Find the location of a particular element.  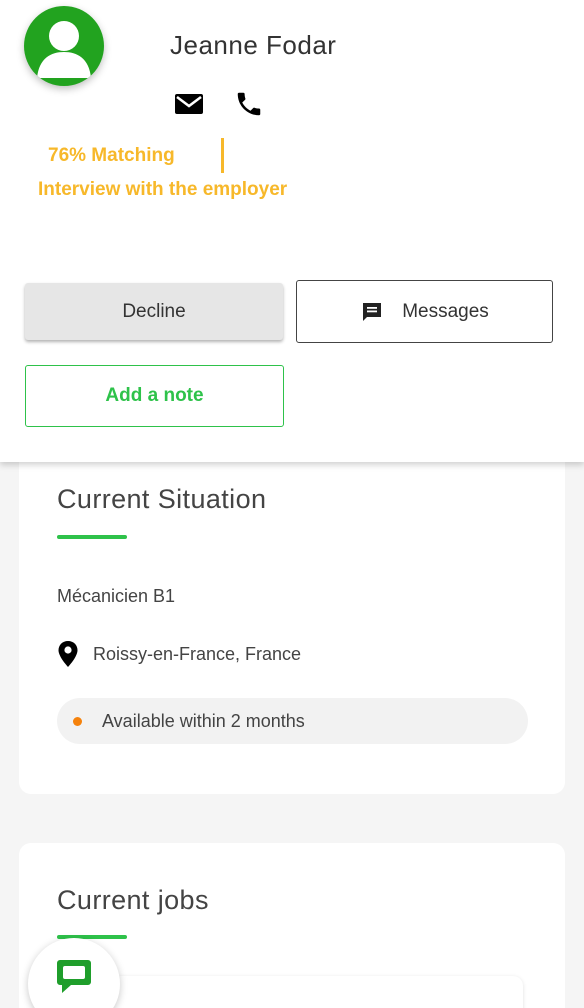

person-icon is located at coordinates (64, 49).